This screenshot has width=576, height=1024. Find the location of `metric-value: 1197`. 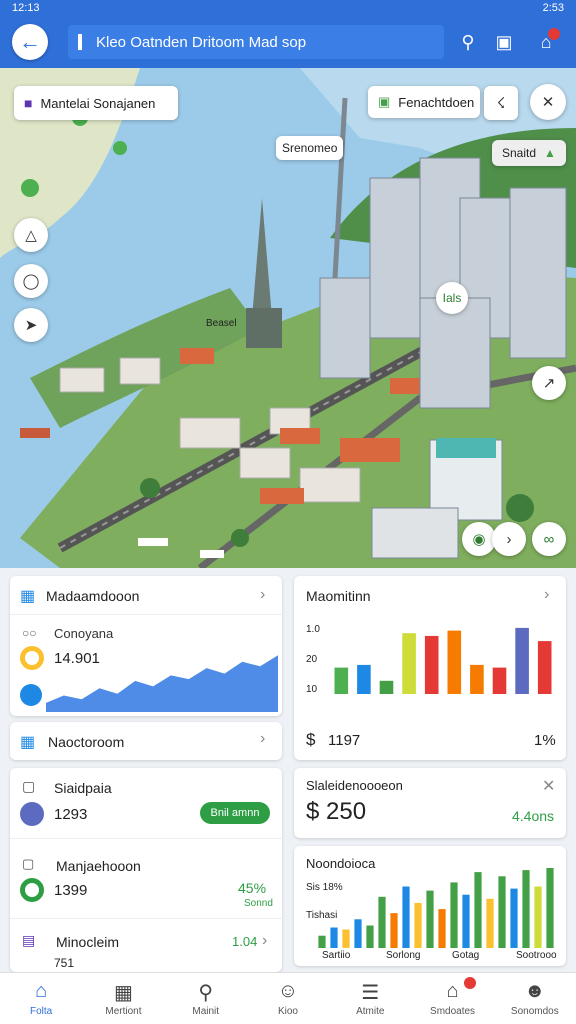

metric-value: 1197 is located at coordinates (344, 740).